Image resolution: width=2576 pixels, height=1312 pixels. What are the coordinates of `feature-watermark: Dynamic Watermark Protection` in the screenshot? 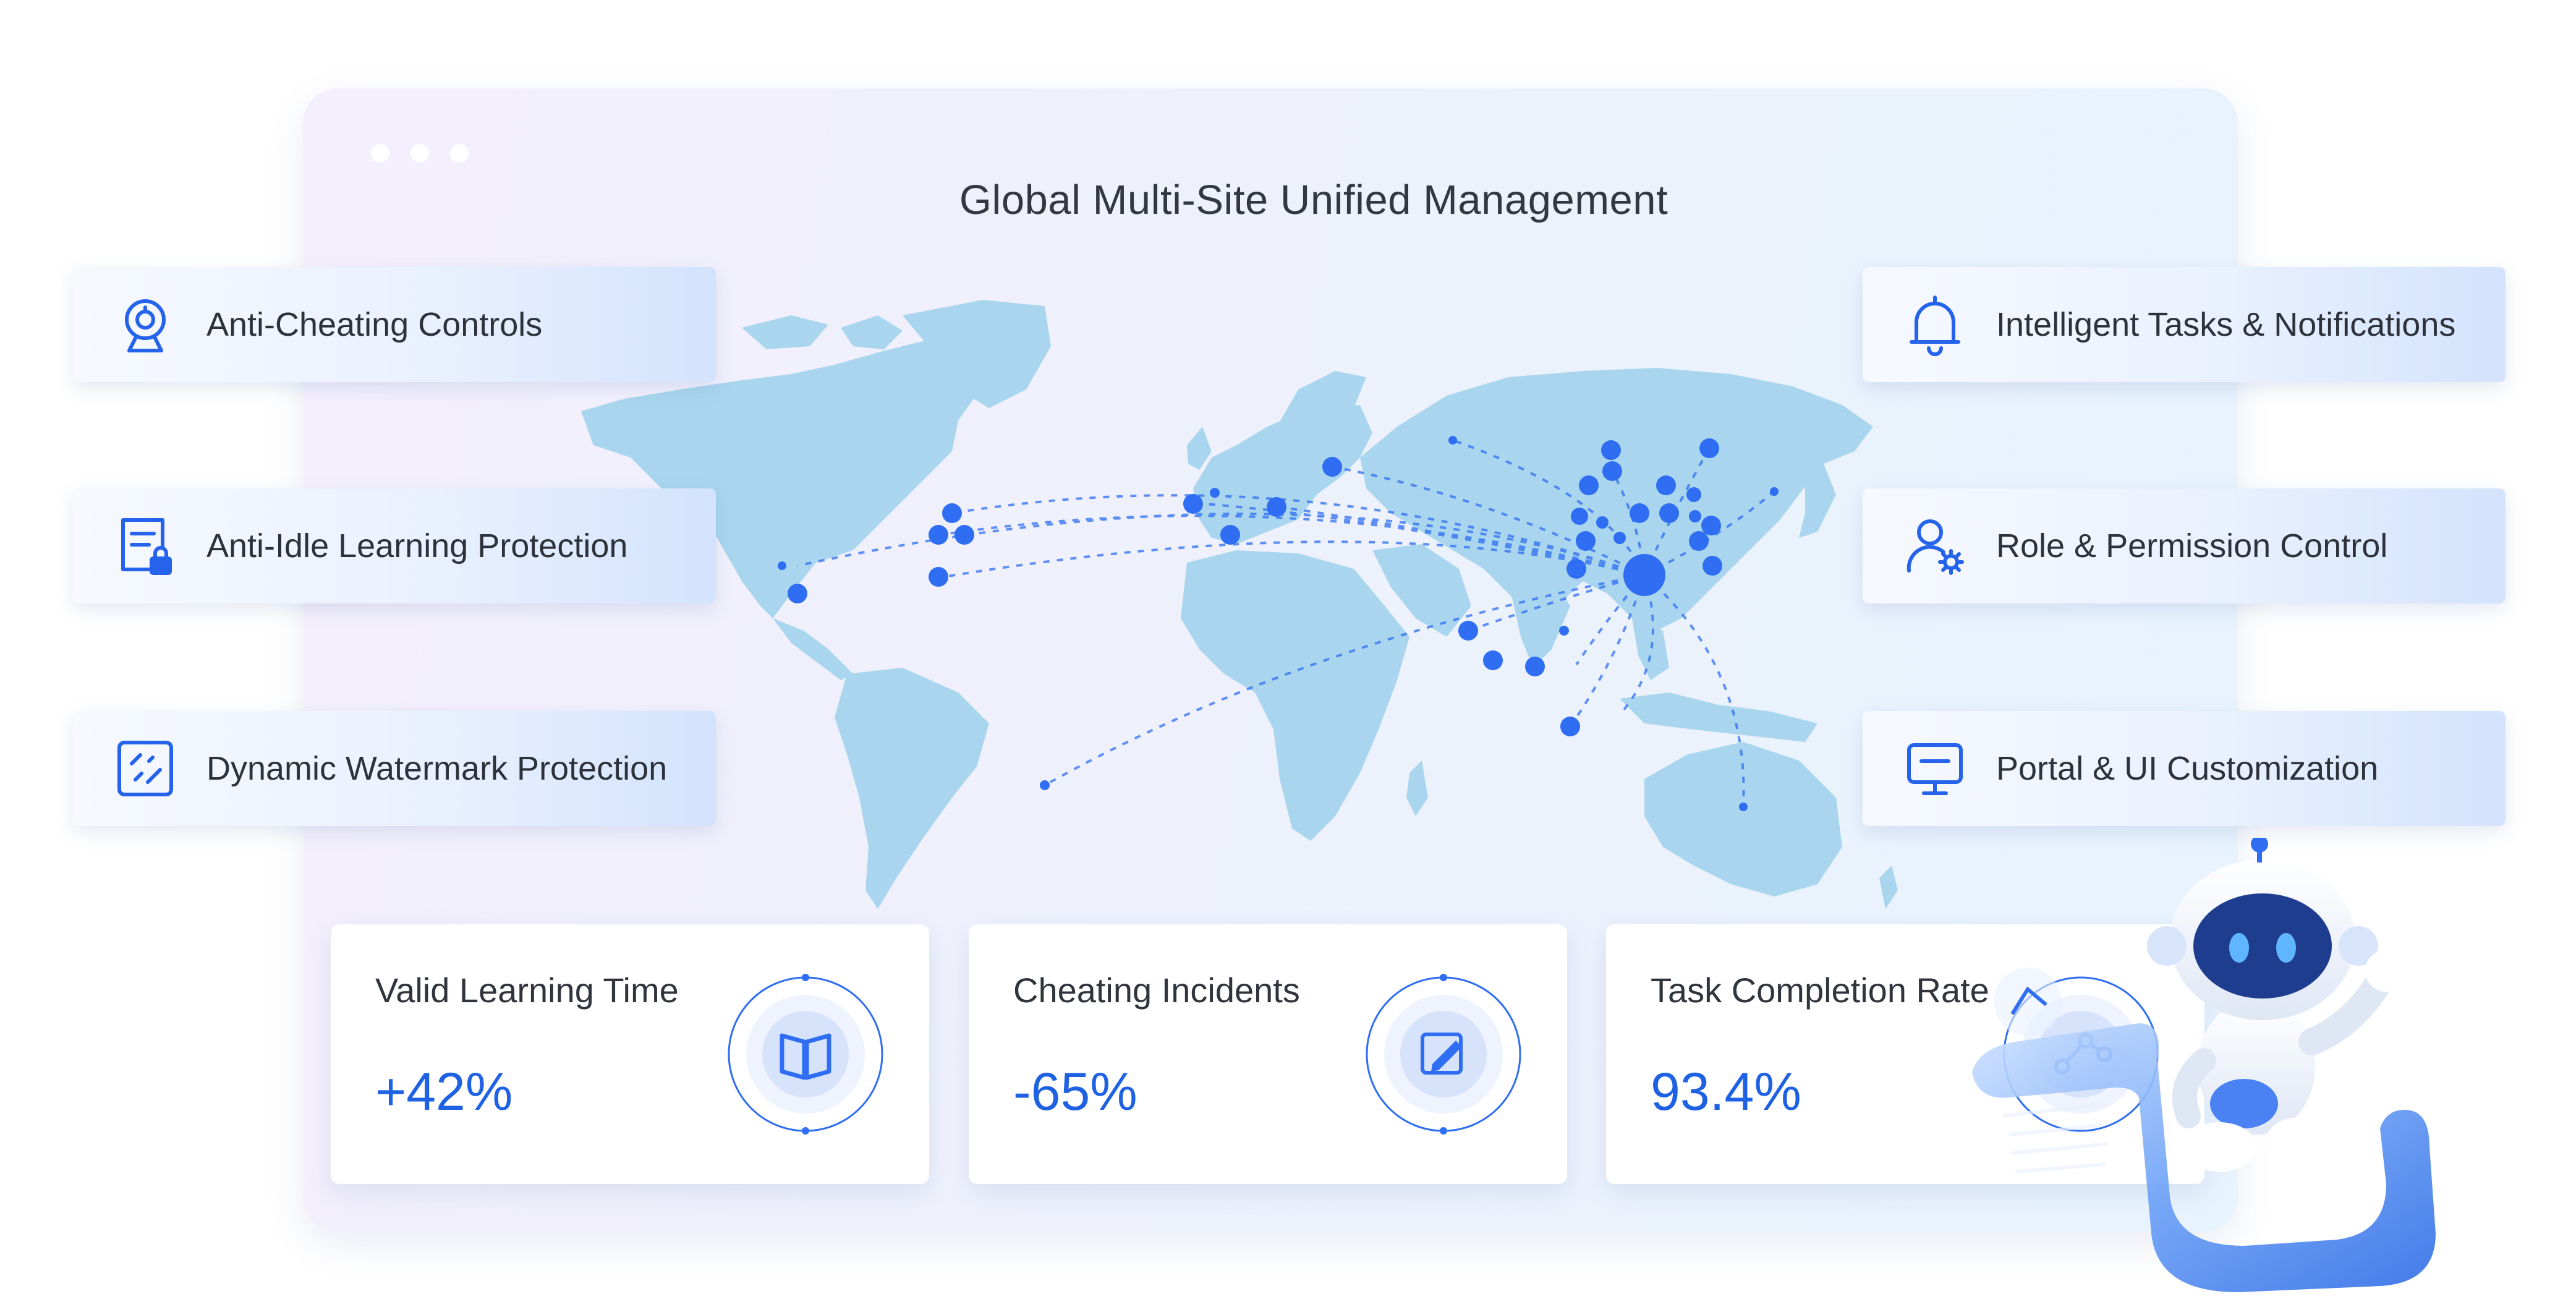 It's located at (394, 768).